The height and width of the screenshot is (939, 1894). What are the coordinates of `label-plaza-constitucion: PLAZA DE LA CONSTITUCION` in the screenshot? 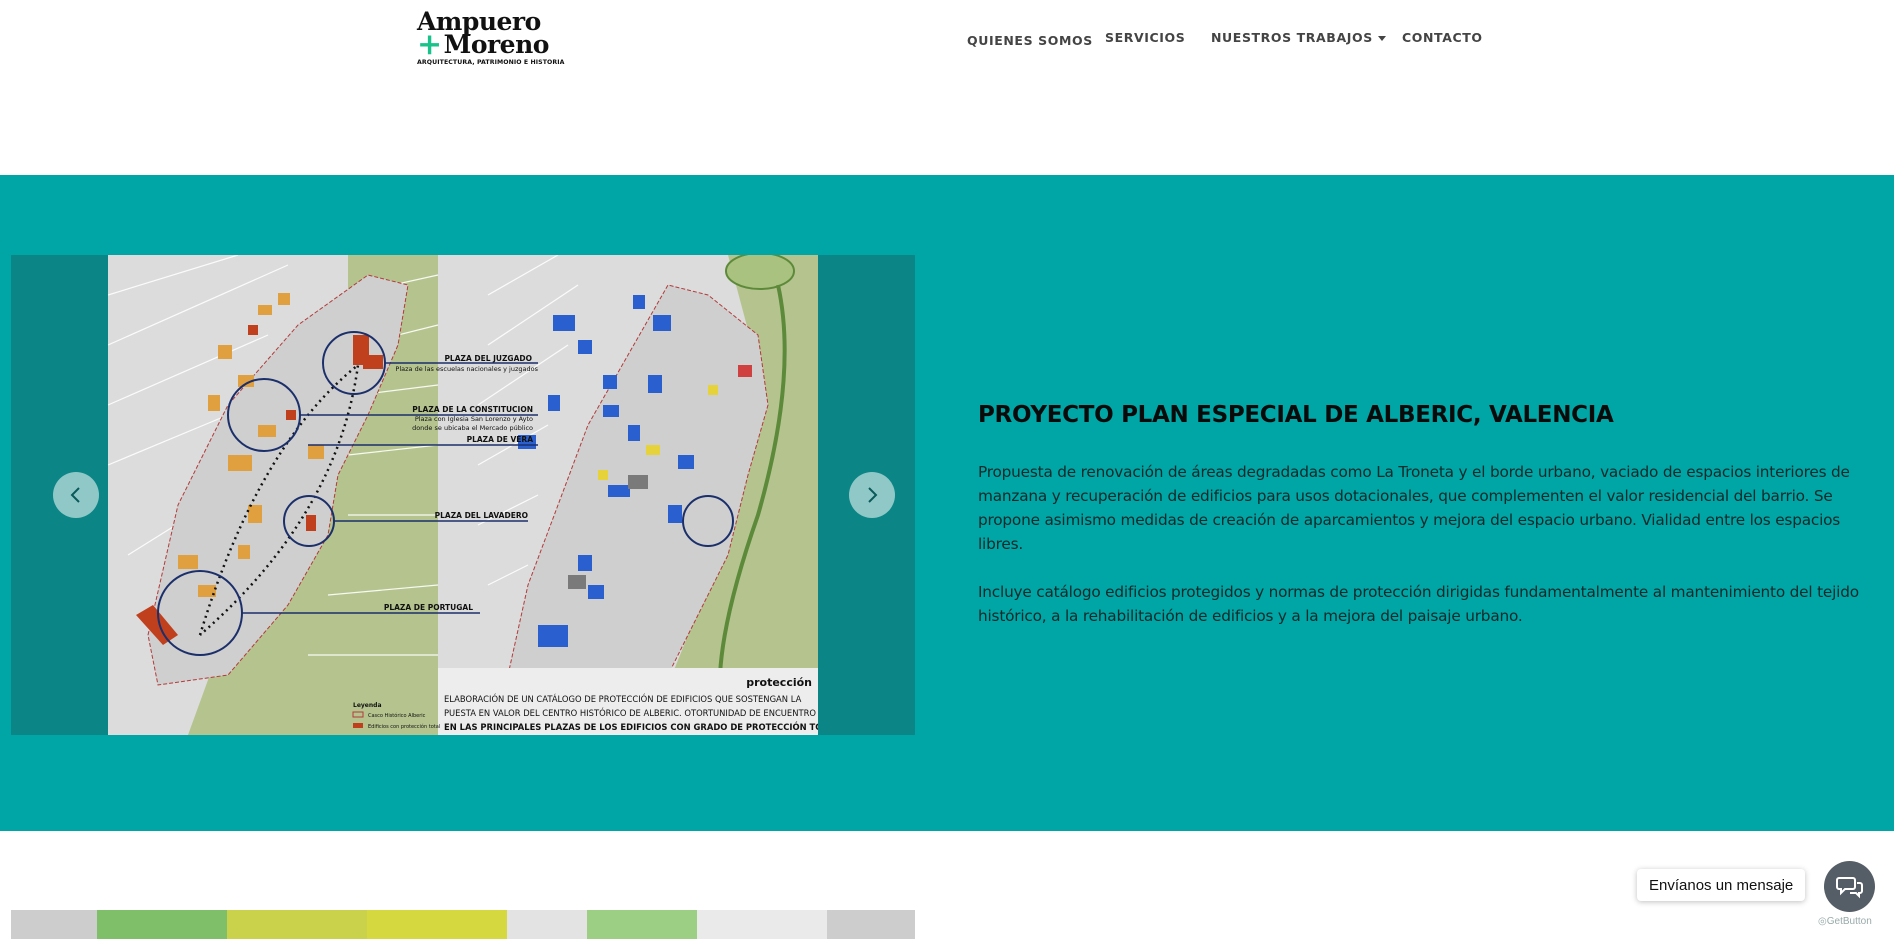 It's located at (472, 409).